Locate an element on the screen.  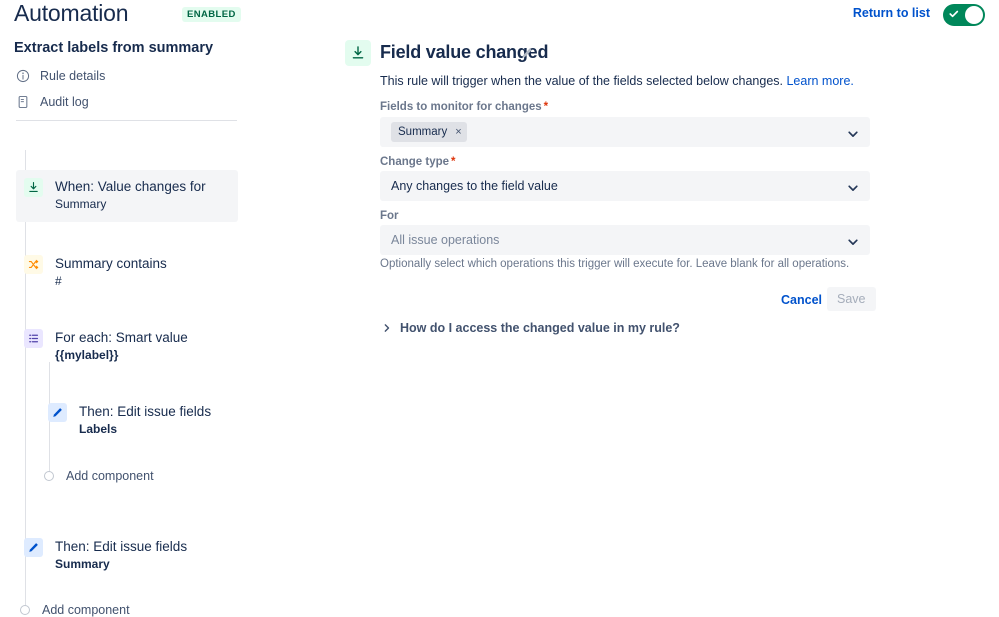
save-button: Save is located at coordinates (851, 299).